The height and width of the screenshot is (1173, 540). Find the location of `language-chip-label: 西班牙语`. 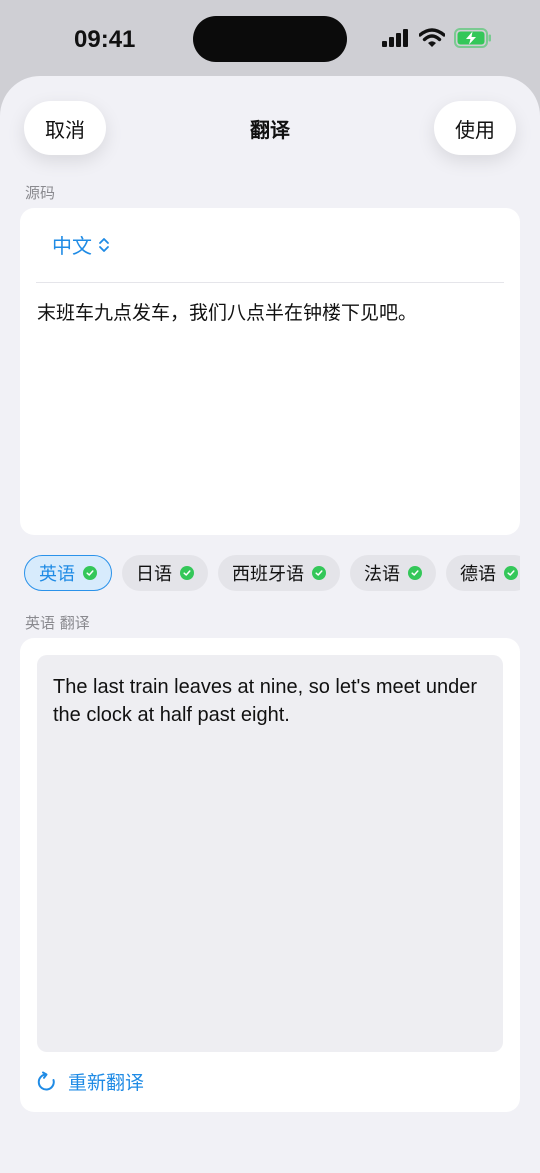

language-chip-label: 西班牙语 is located at coordinates (268, 574).